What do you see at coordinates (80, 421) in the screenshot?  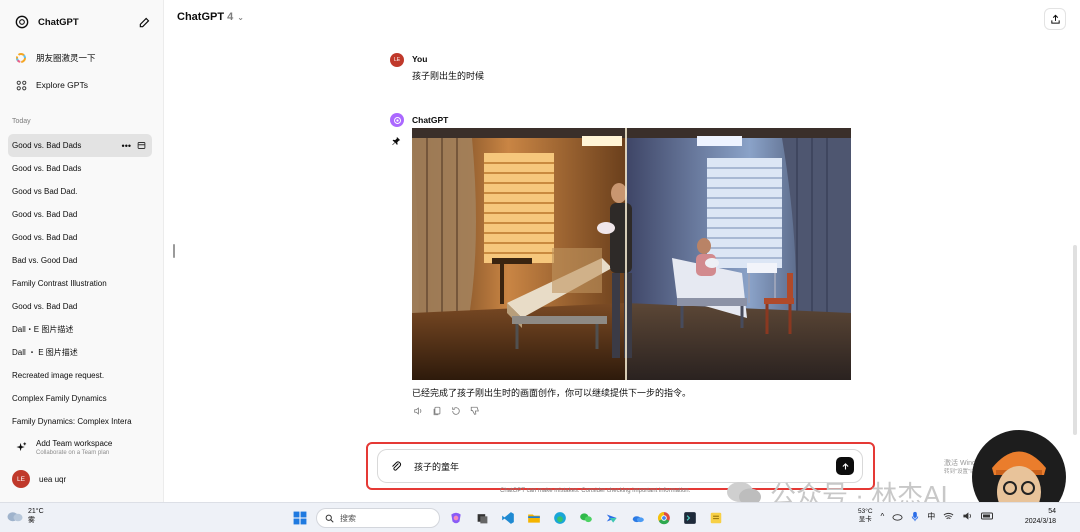 I see `chat-item: Family Dynamics: Complex Intera` at bounding box center [80, 421].